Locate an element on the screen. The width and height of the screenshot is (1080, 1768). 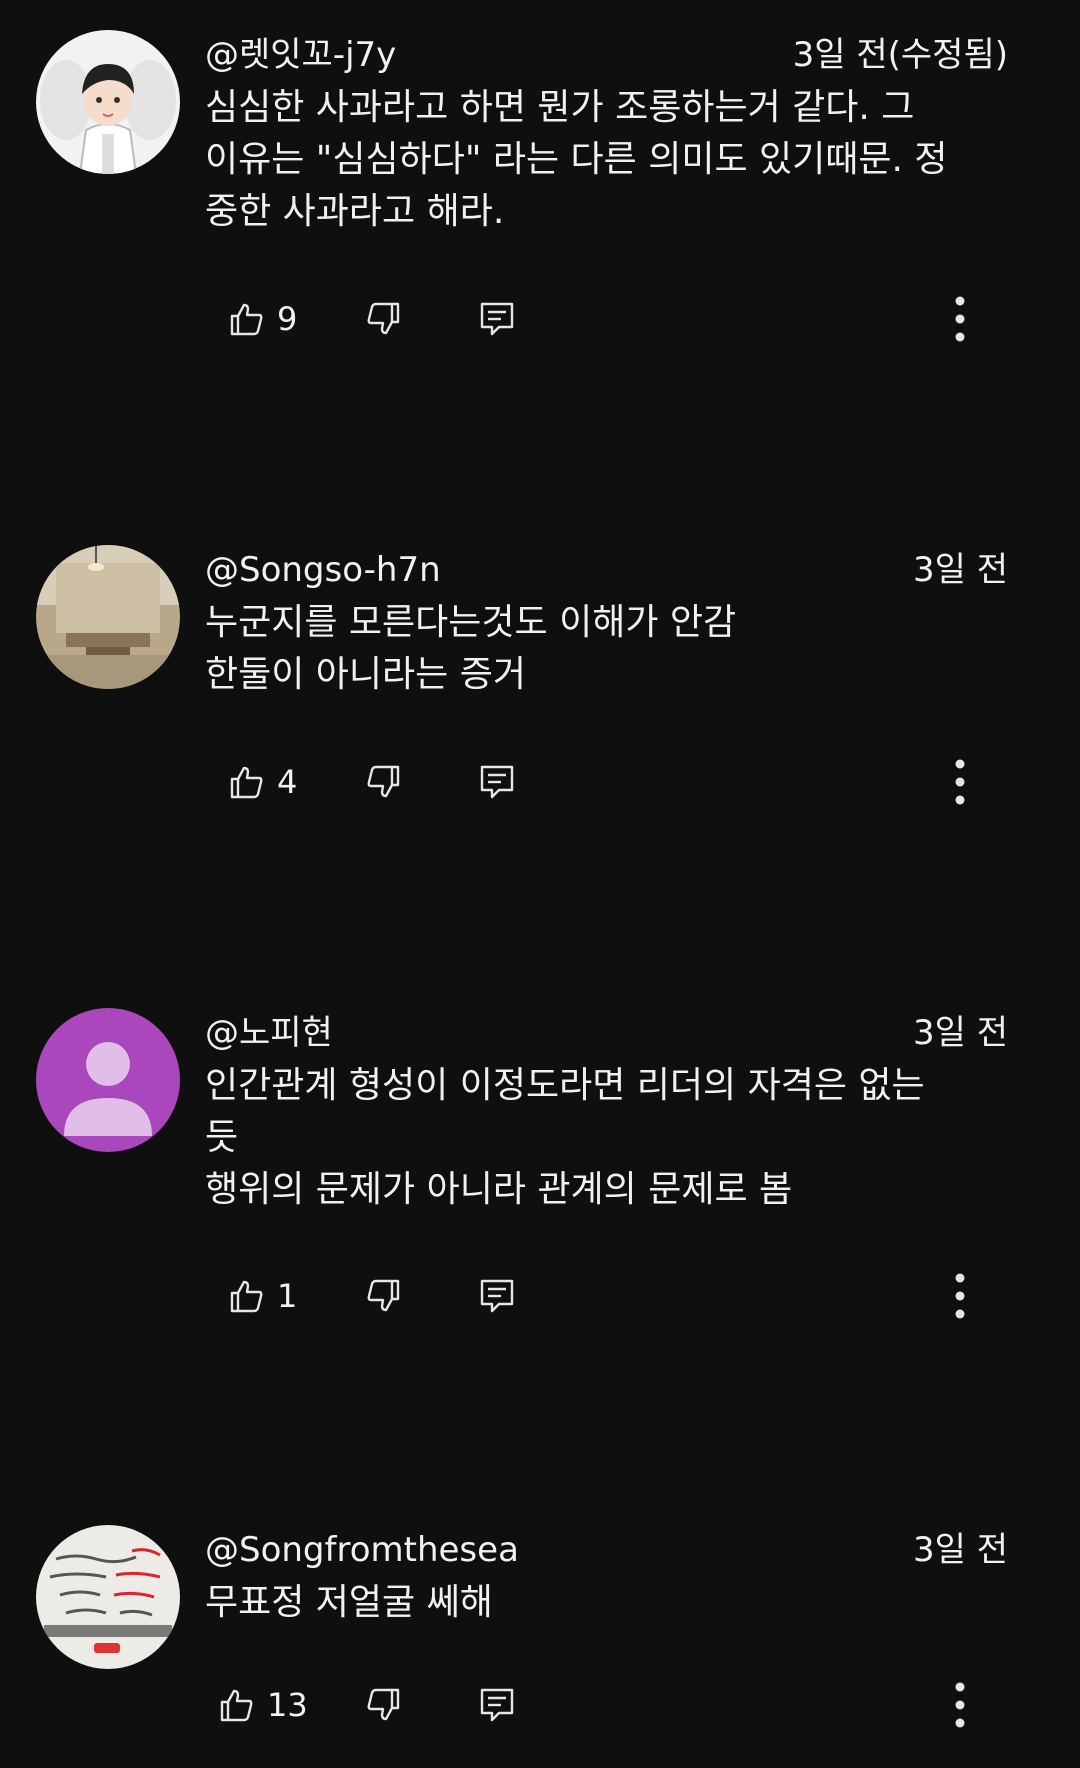
like-button: 9 is located at coordinates (263, 319).